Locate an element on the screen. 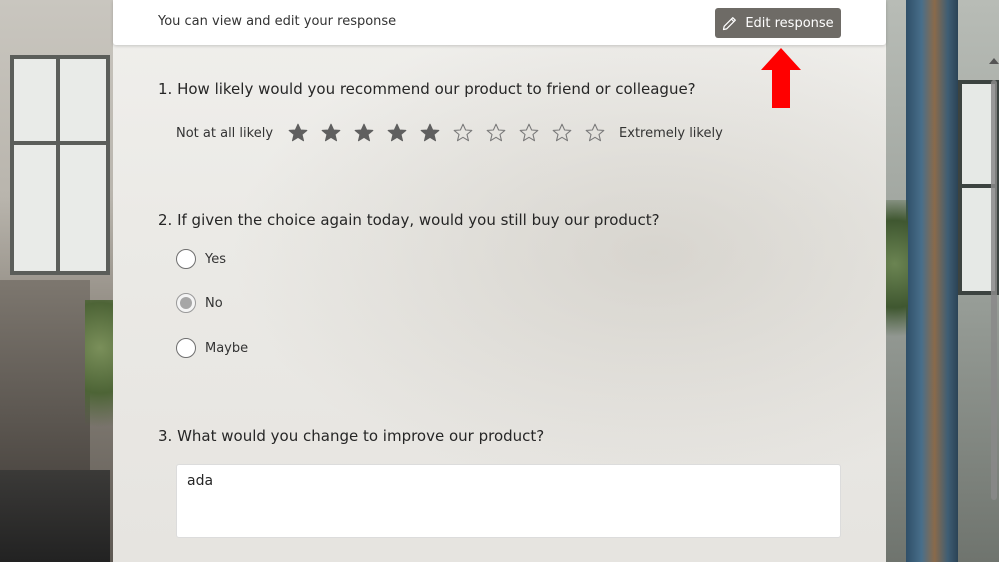 The width and height of the screenshot is (999, 562). edit-response-label: Edit response is located at coordinates (789, 23).